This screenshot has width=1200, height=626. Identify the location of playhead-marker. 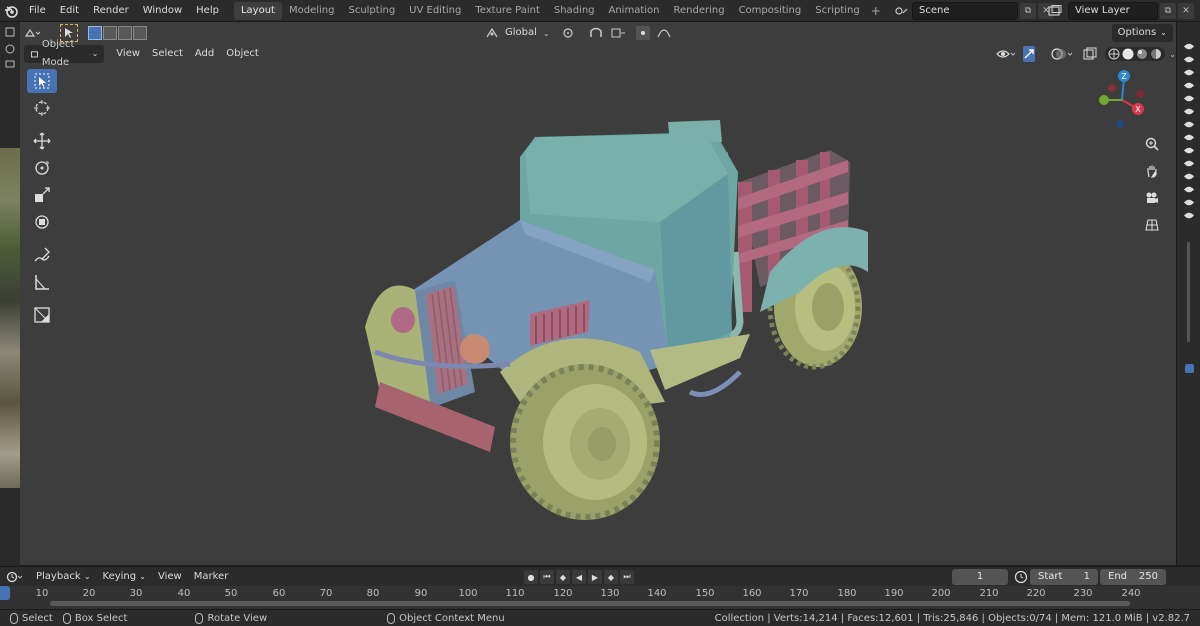
(5, 593).